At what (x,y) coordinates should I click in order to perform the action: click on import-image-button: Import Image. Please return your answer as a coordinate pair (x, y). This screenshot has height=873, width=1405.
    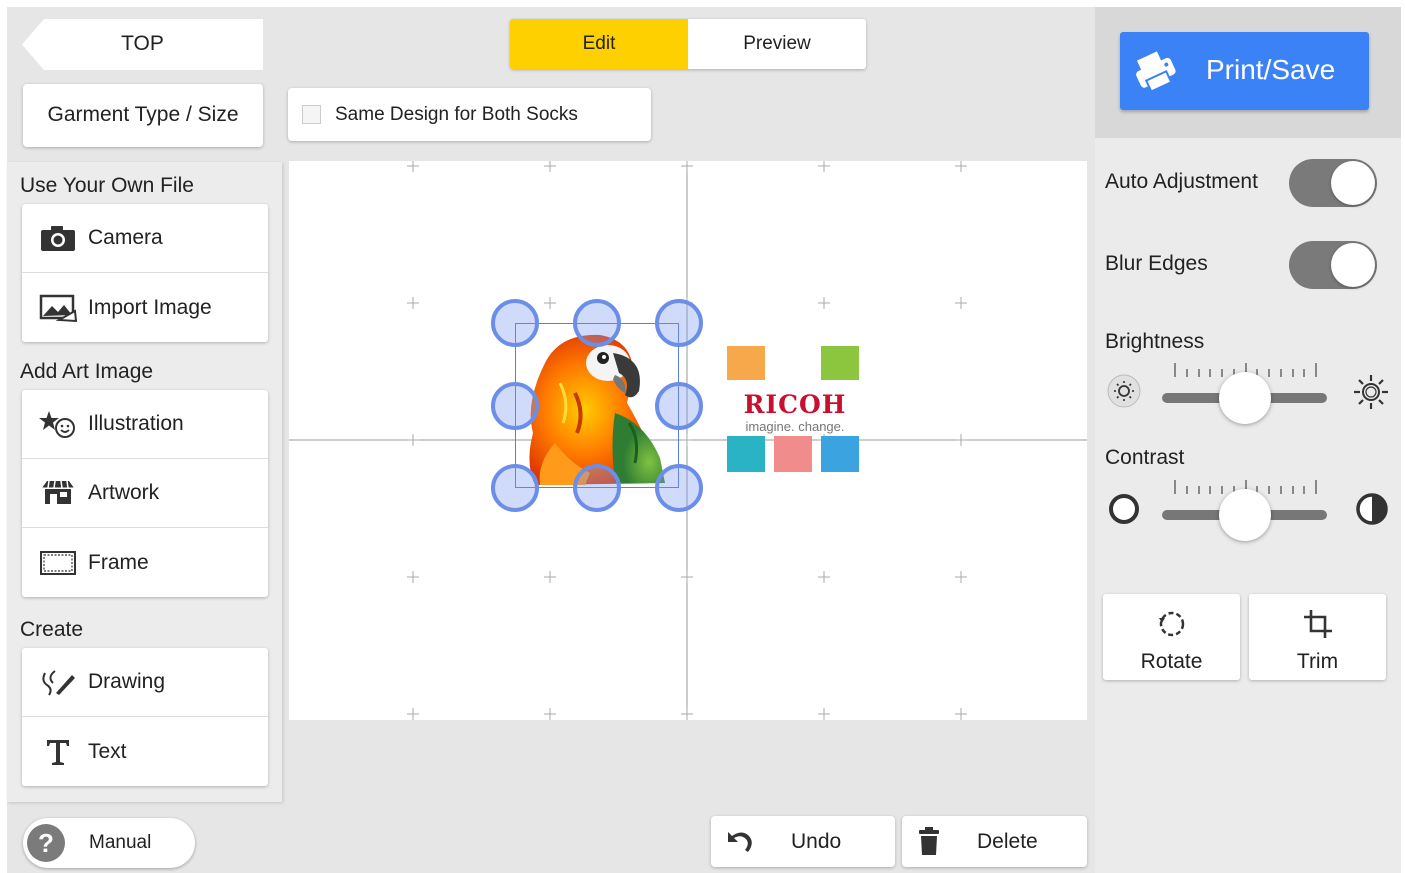
    Looking at the image, I should click on (145, 307).